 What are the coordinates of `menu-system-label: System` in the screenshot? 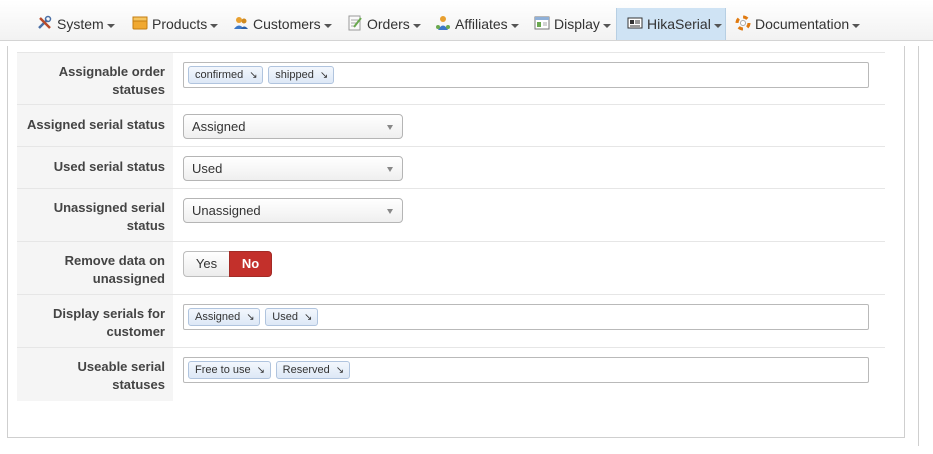 It's located at (80, 24).